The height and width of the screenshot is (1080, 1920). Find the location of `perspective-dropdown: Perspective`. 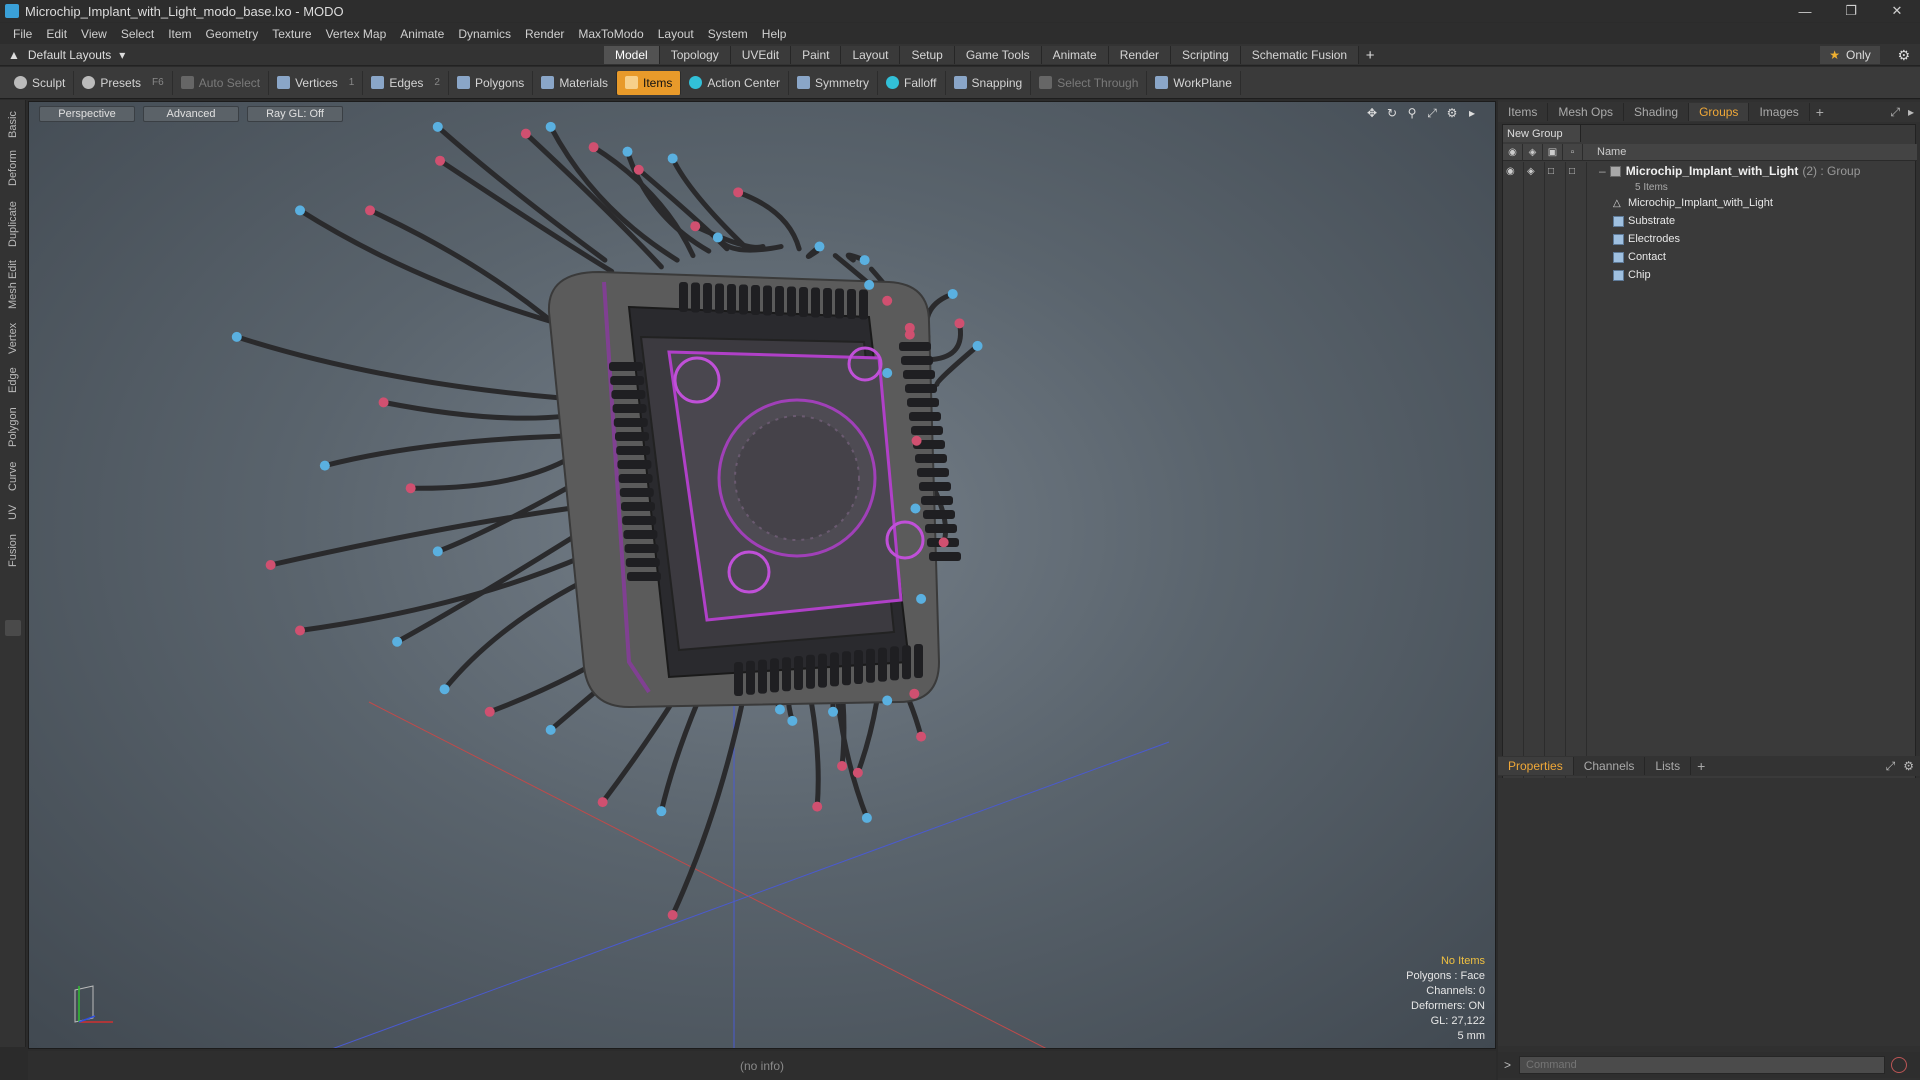

perspective-dropdown: Perspective is located at coordinates (87, 114).